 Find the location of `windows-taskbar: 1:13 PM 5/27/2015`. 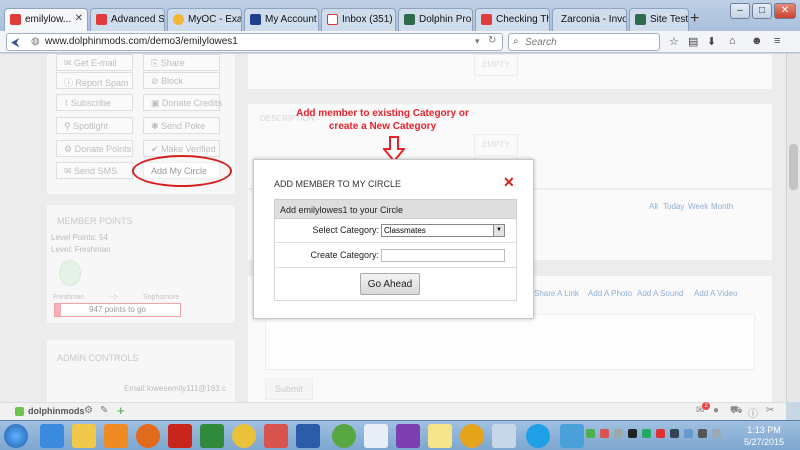

windows-taskbar: 1:13 PM 5/27/2015 is located at coordinates (400, 435).